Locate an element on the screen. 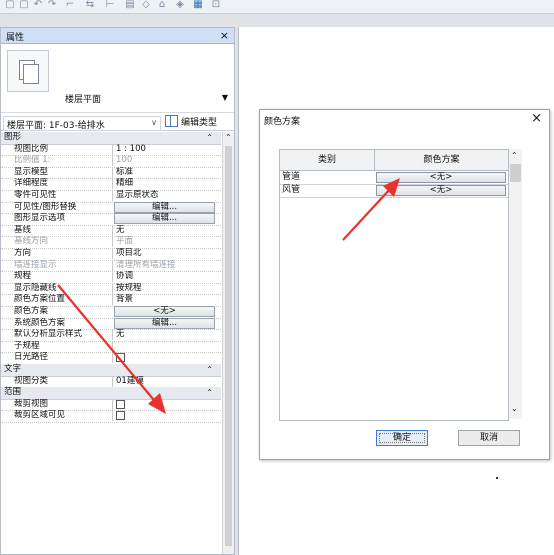 This screenshot has height=555, width=554. instance-row: 楼层平面: 1F-03-给排水 ∨ 编辑类型 is located at coordinates (117, 122).